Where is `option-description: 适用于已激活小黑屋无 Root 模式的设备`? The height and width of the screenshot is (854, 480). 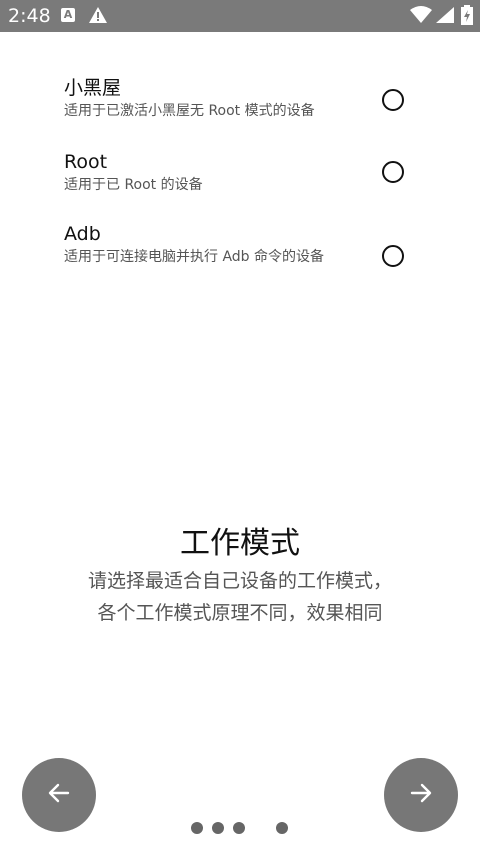
option-description: 适用于已激活小黑屋无 Root 模式的设备 is located at coordinates (189, 111).